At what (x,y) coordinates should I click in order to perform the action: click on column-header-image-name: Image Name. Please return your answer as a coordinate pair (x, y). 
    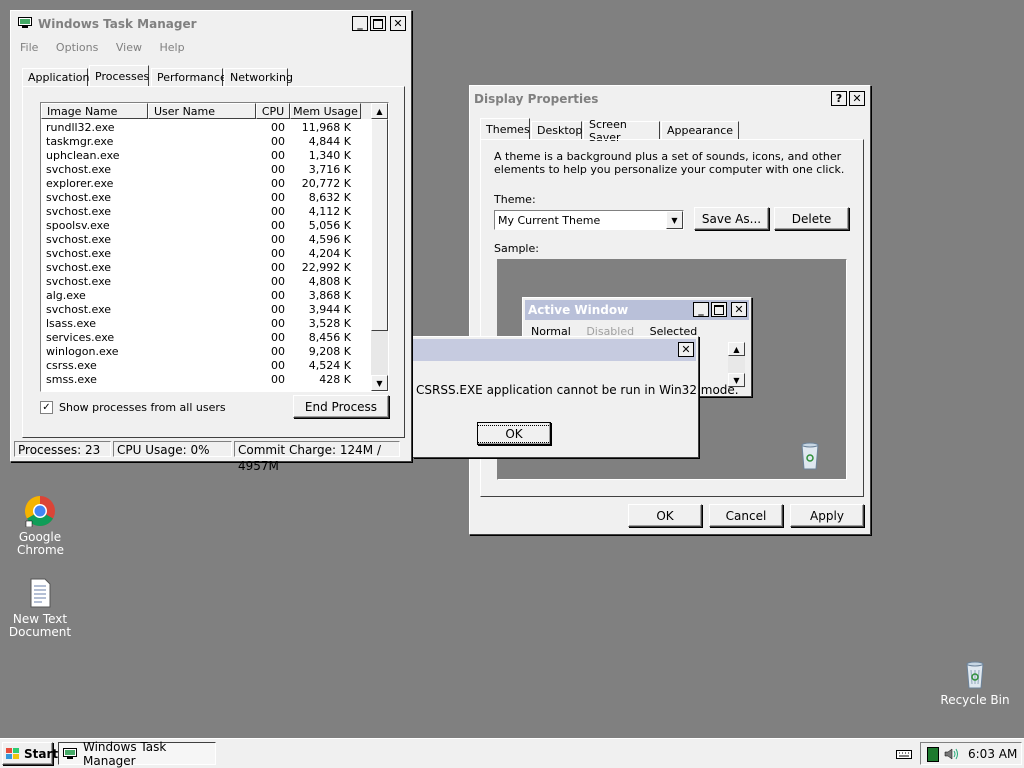
    Looking at the image, I should click on (94, 111).